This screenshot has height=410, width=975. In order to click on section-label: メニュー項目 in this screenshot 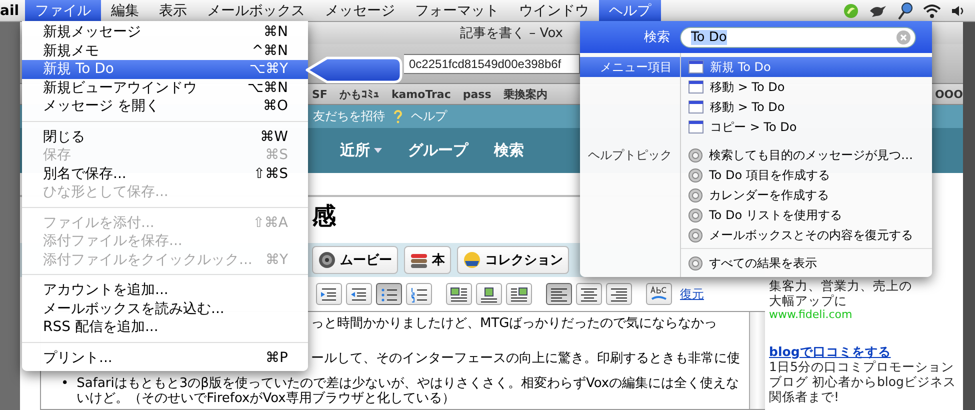, I will do `click(636, 67)`.